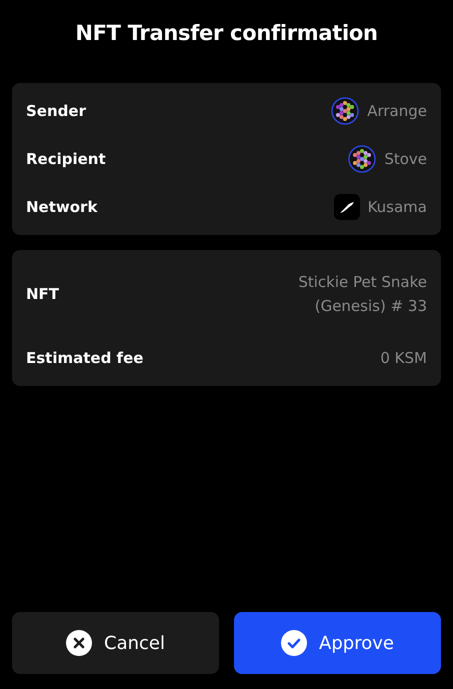 The height and width of the screenshot is (689, 453). Describe the element at coordinates (337, 643) in the screenshot. I see `approve-button: Approve` at that location.